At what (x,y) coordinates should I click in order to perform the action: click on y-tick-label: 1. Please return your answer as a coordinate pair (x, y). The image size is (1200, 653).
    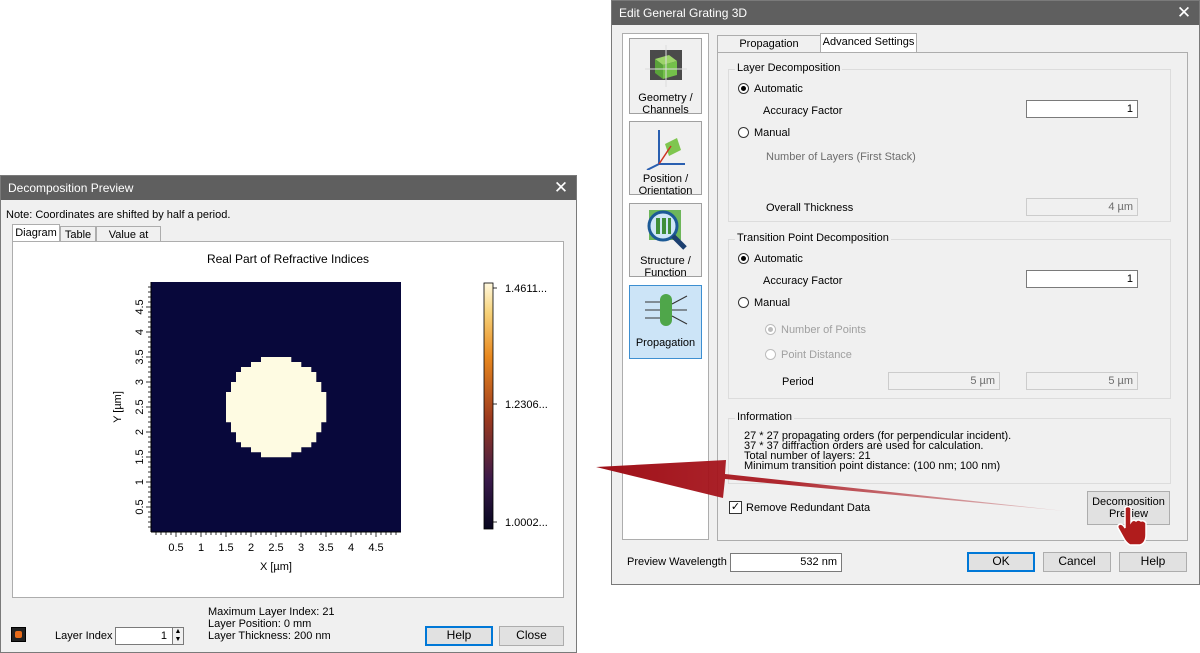
    Looking at the image, I should click on (140, 482).